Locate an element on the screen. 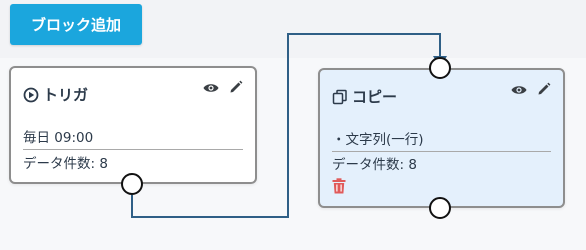 This screenshot has height=250, width=586. trash-icon is located at coordinates (339, 186).